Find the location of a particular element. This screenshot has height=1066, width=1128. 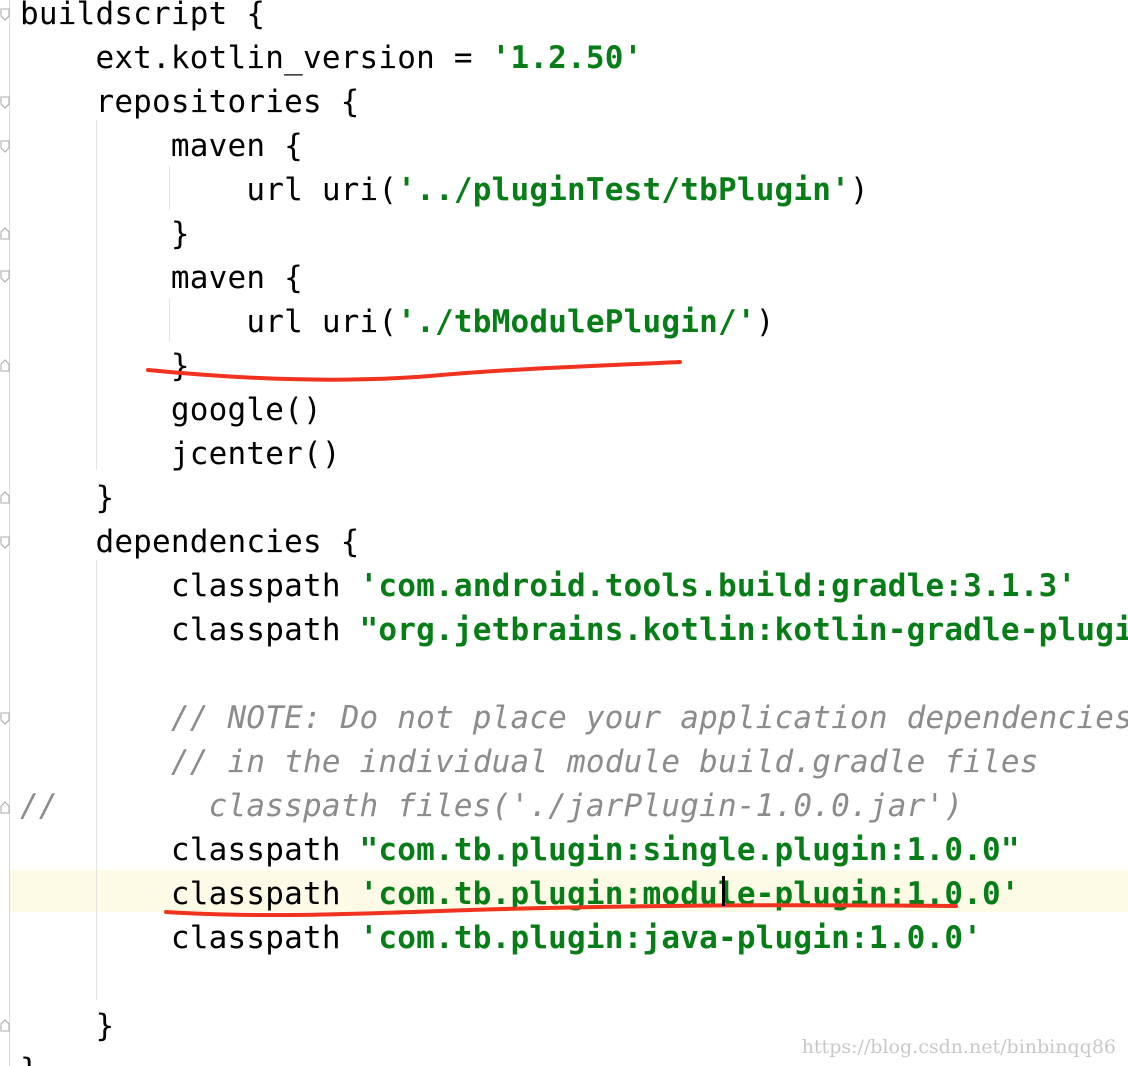

watermark-text: https://blog.csdn.net/binbinqq86 is located at coordinates (958, 1047).